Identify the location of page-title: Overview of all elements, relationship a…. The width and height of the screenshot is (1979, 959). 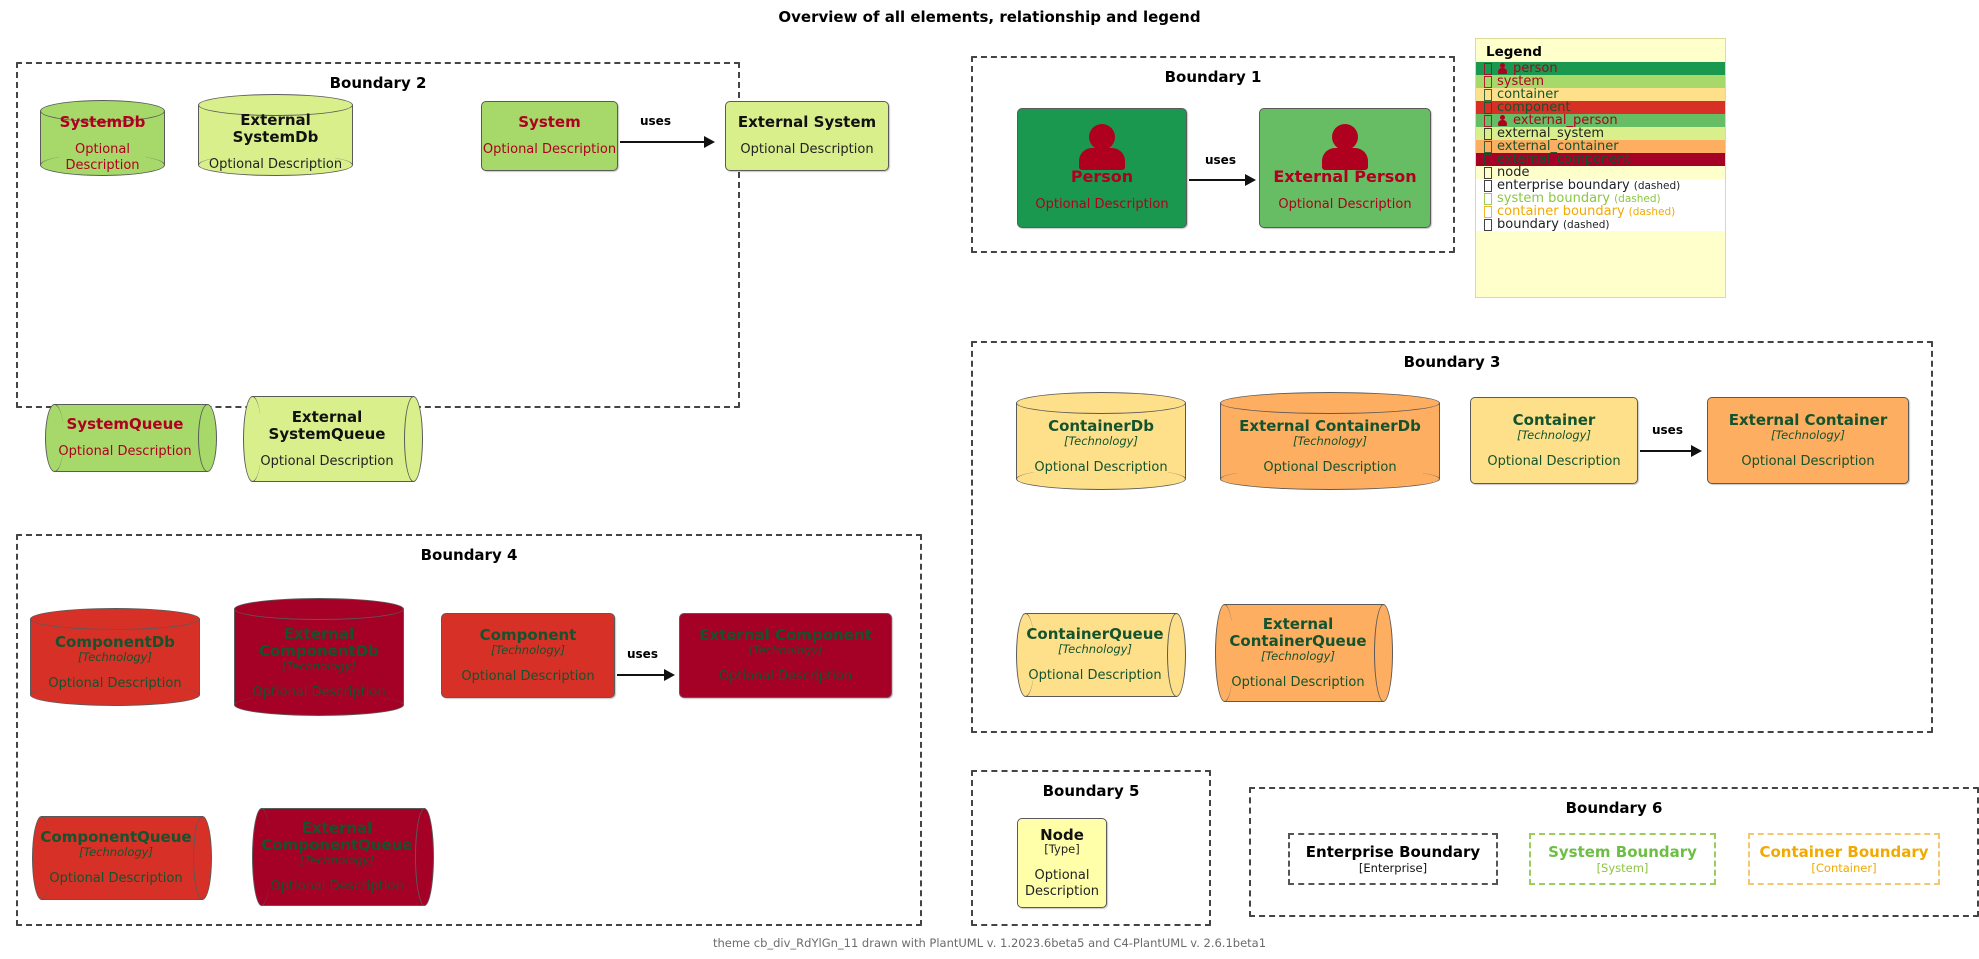
(989, 17).